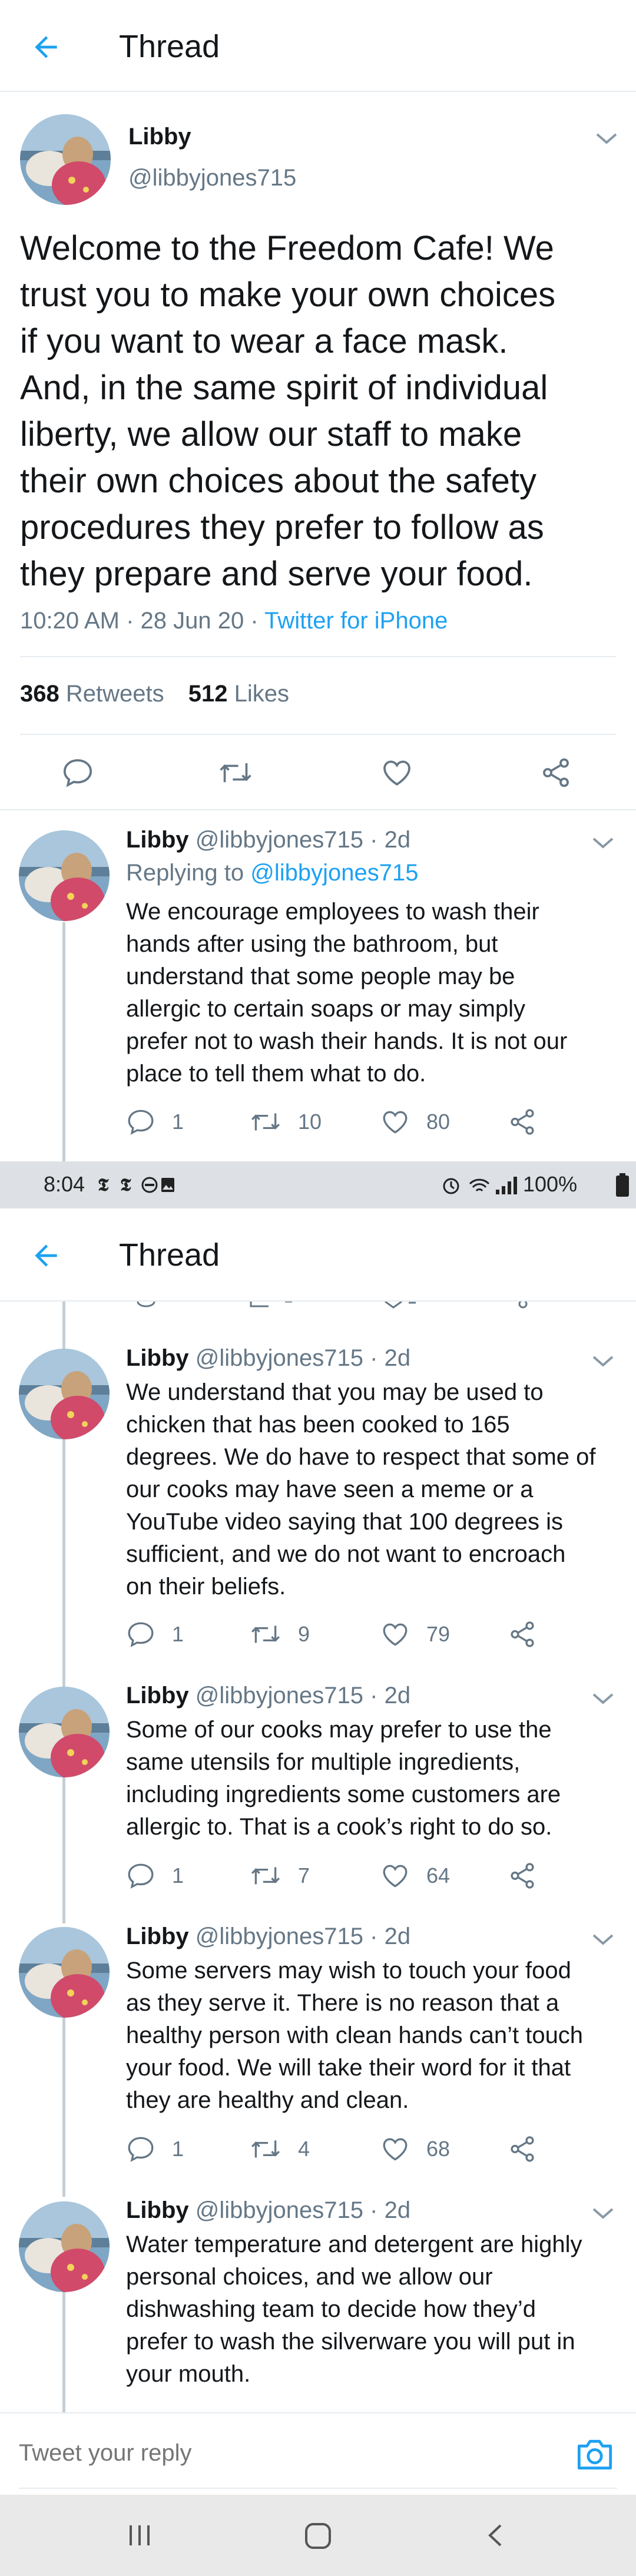  Describe the element at coordinates (480, 1185) in the screenshot. I see `system-status-icons` at that location.